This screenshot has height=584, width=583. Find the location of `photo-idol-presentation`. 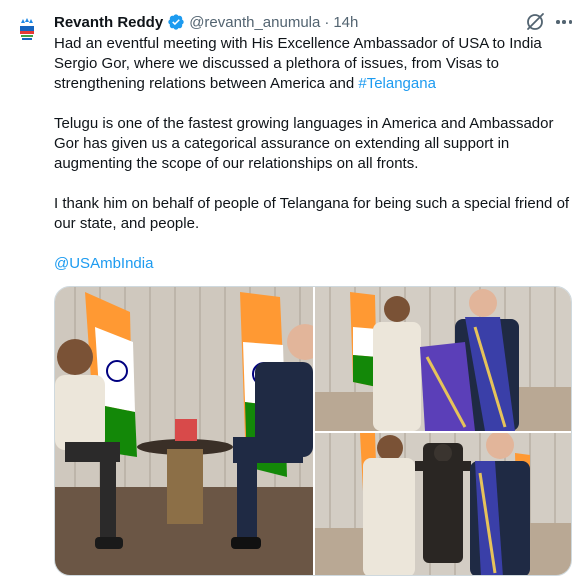

photo-idol-presentation is located at coordinates (443, 504).